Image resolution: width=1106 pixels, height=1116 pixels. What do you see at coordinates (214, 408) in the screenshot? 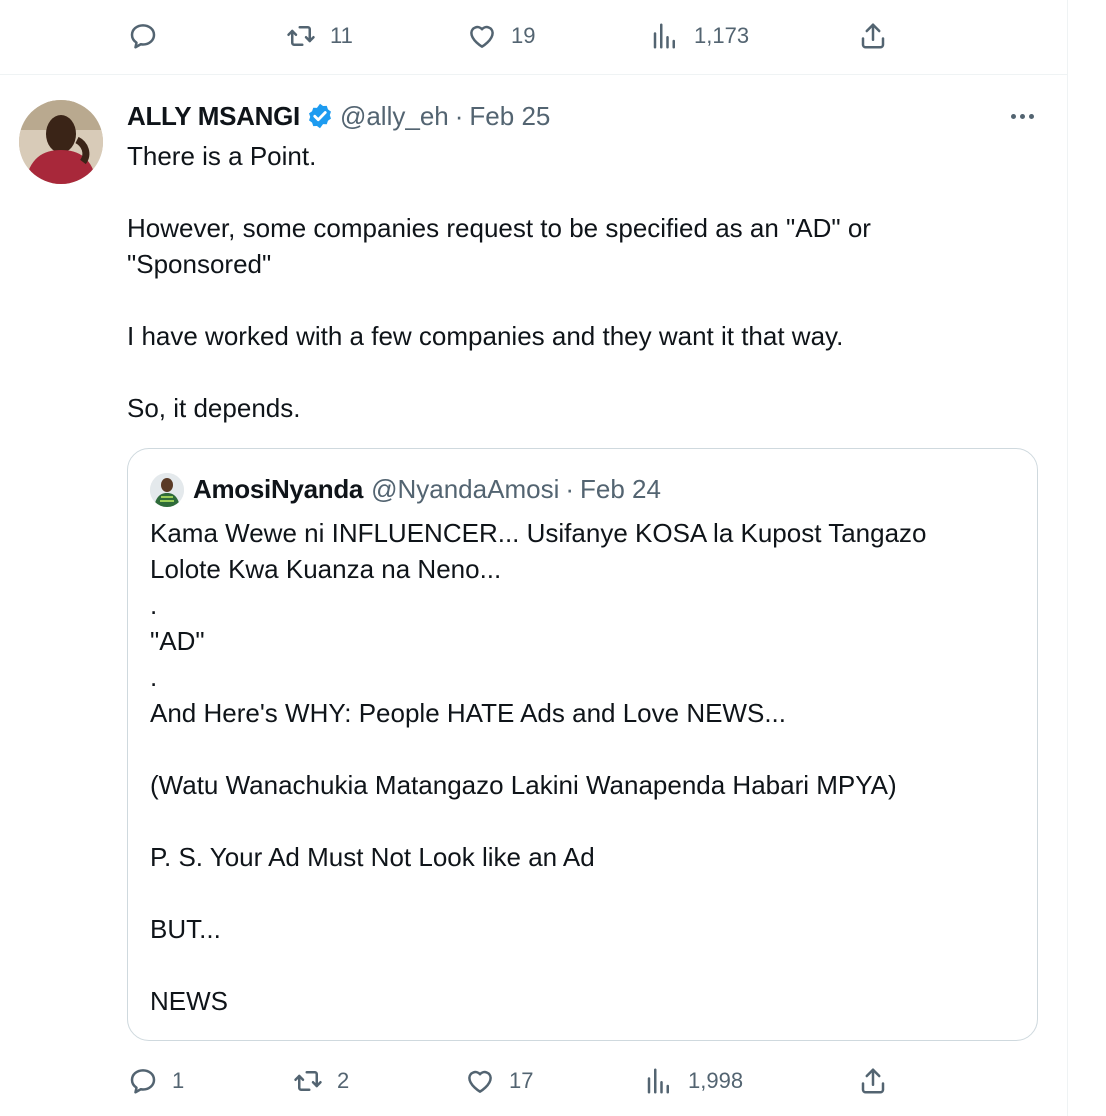
I see `tweet-text-line: So, it depends.` at bounding box center [214, 408].